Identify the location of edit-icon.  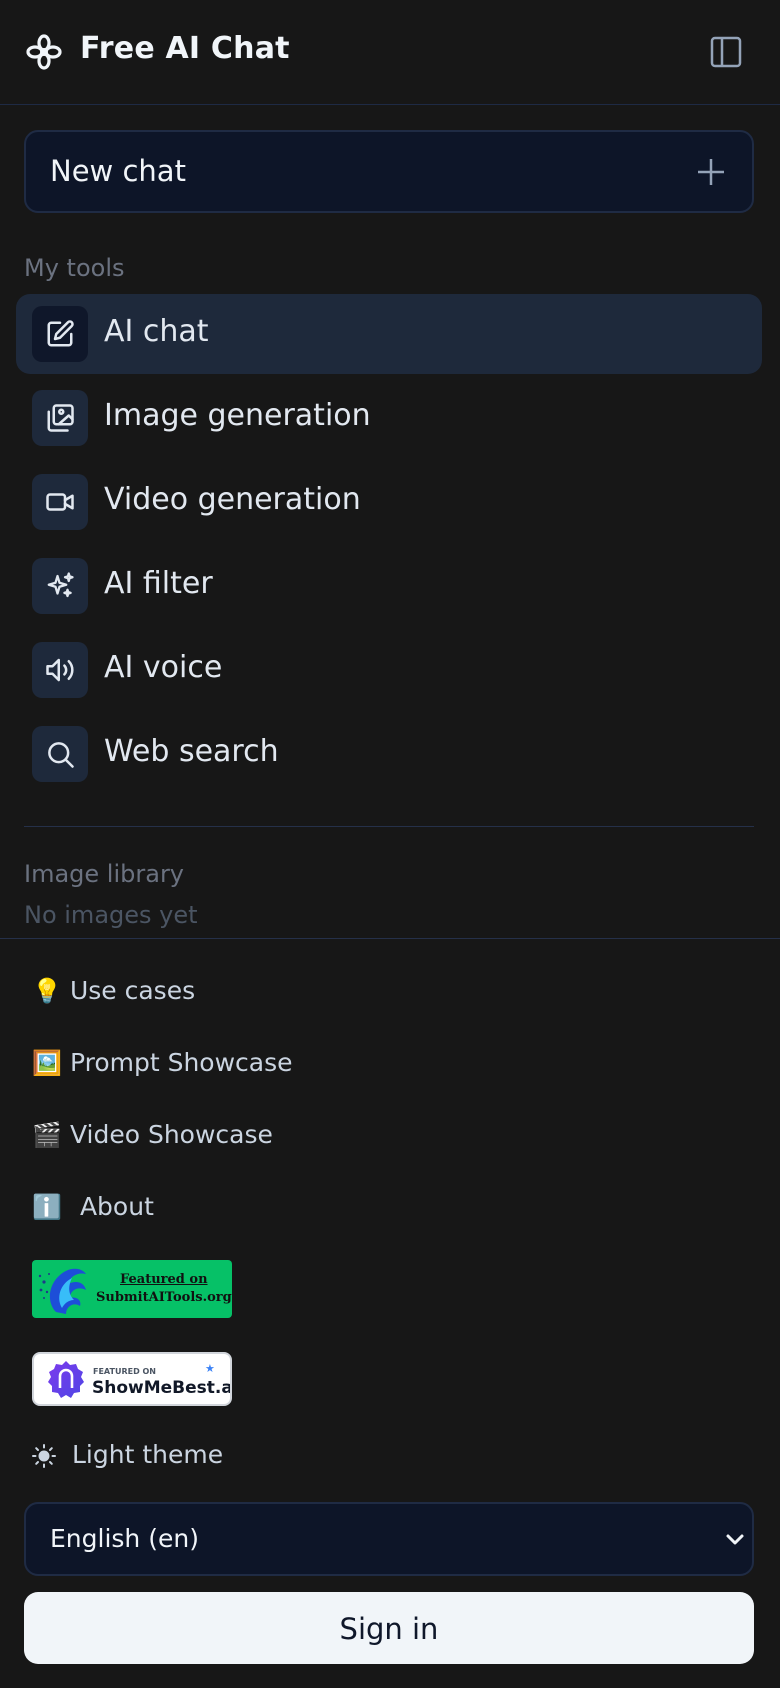
(60, 333).